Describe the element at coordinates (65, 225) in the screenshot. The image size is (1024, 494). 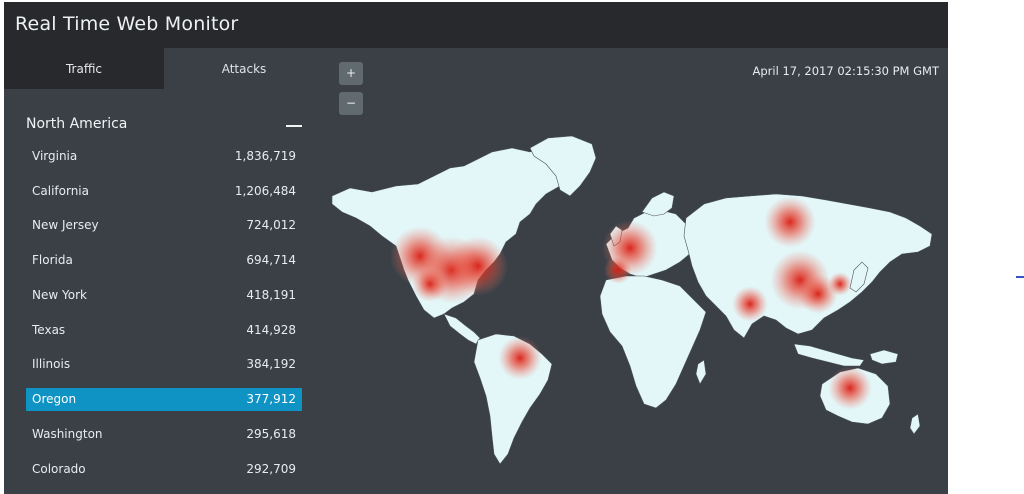
I see `list-item-name: New Jersey` at that location.